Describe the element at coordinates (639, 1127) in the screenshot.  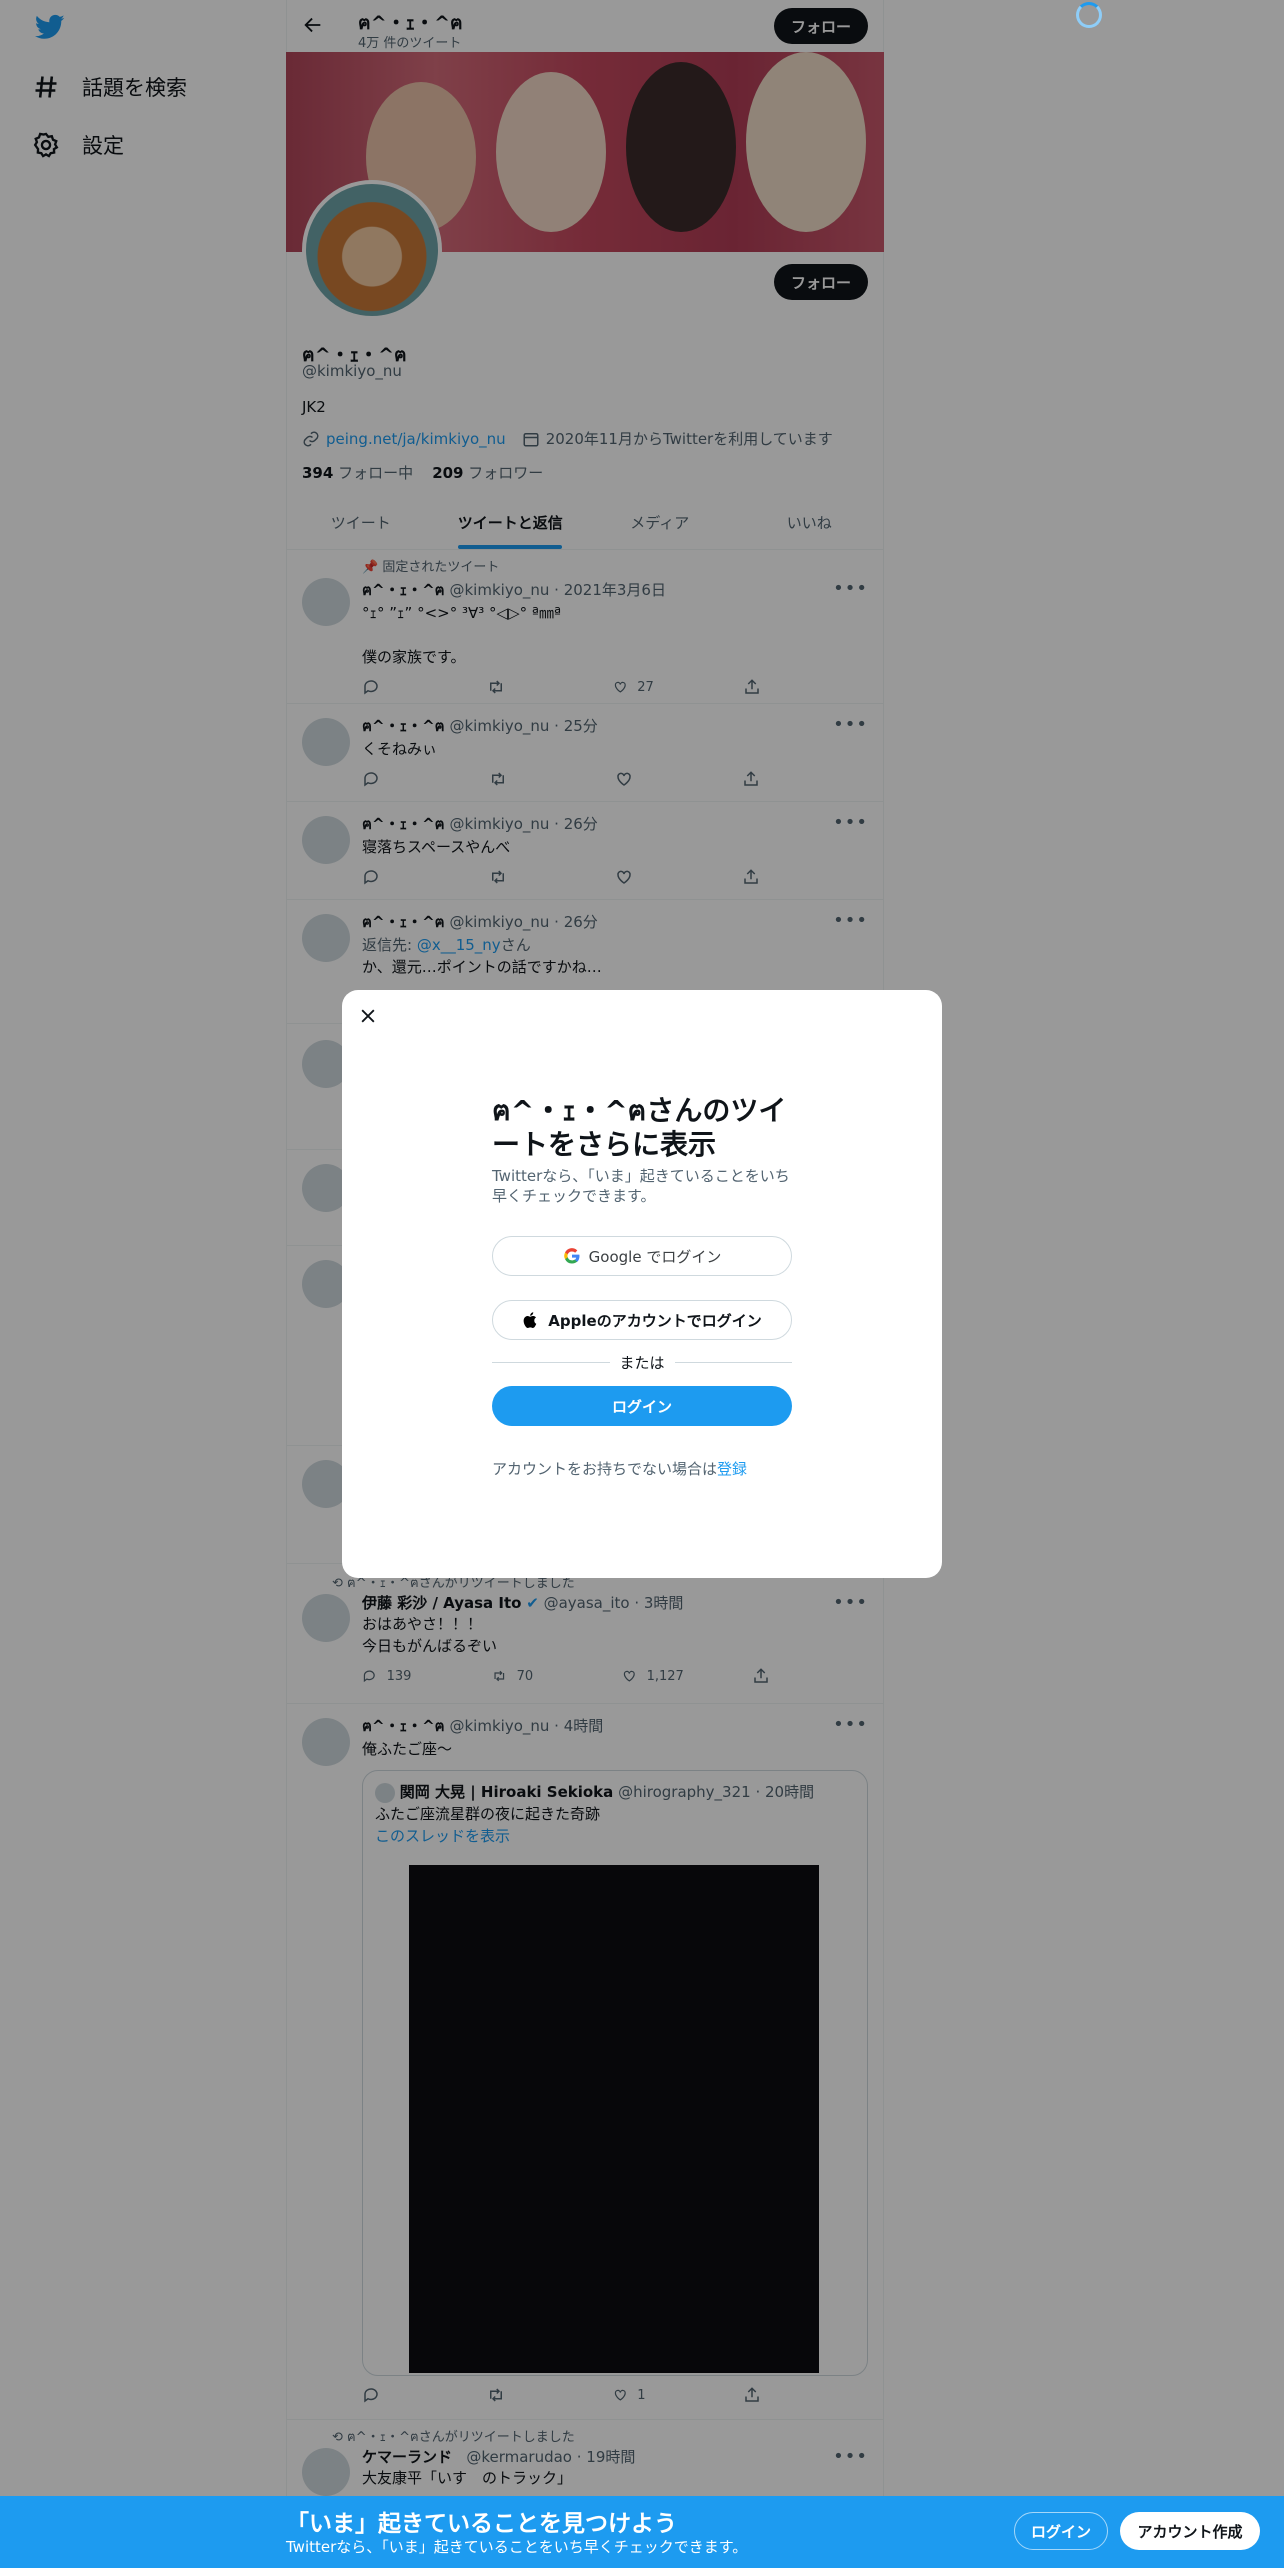
I see `modal-title: ฅ^・ｪ・^ฅさんのツイートをさらに表示` at that location.